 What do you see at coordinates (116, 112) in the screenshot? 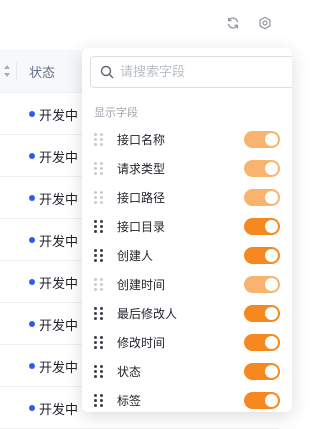
I see `section-title: 显示字段` at bounding box center [116, 112].